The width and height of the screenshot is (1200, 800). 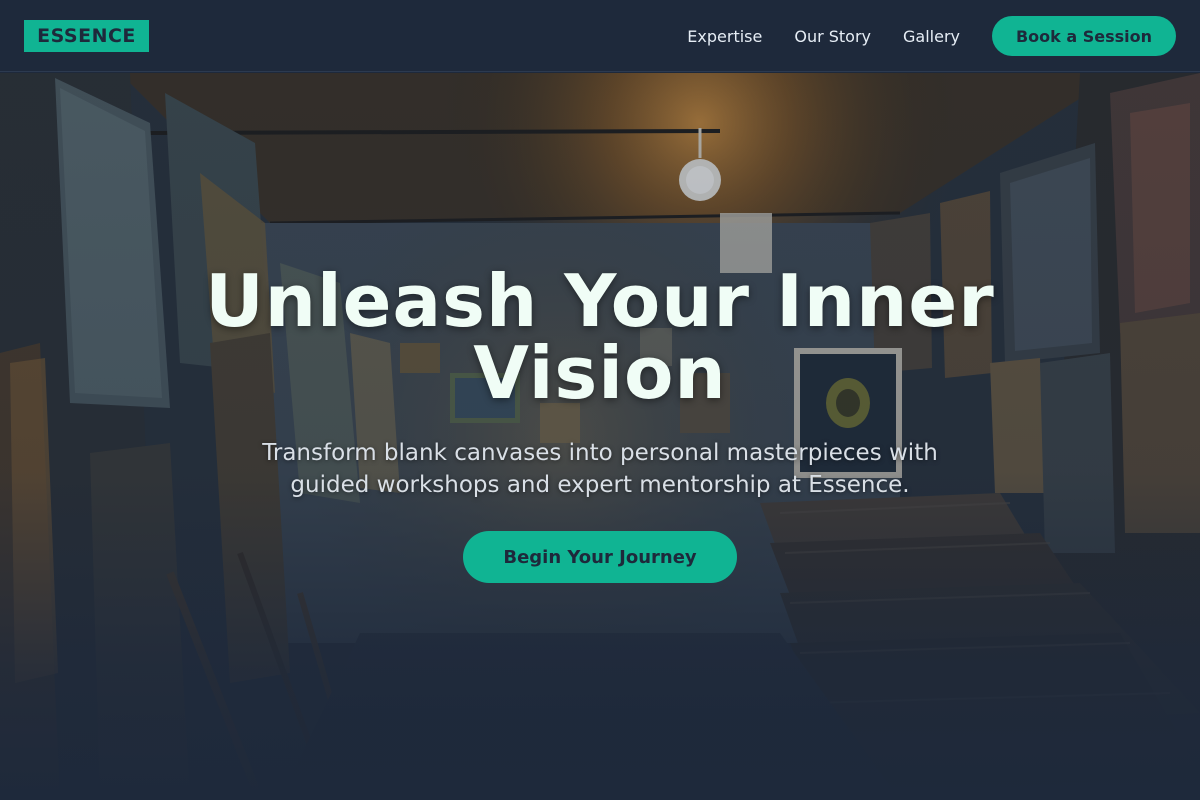 I want to click on nav-link-expertise: Expertise, so click(x=724, y=36).